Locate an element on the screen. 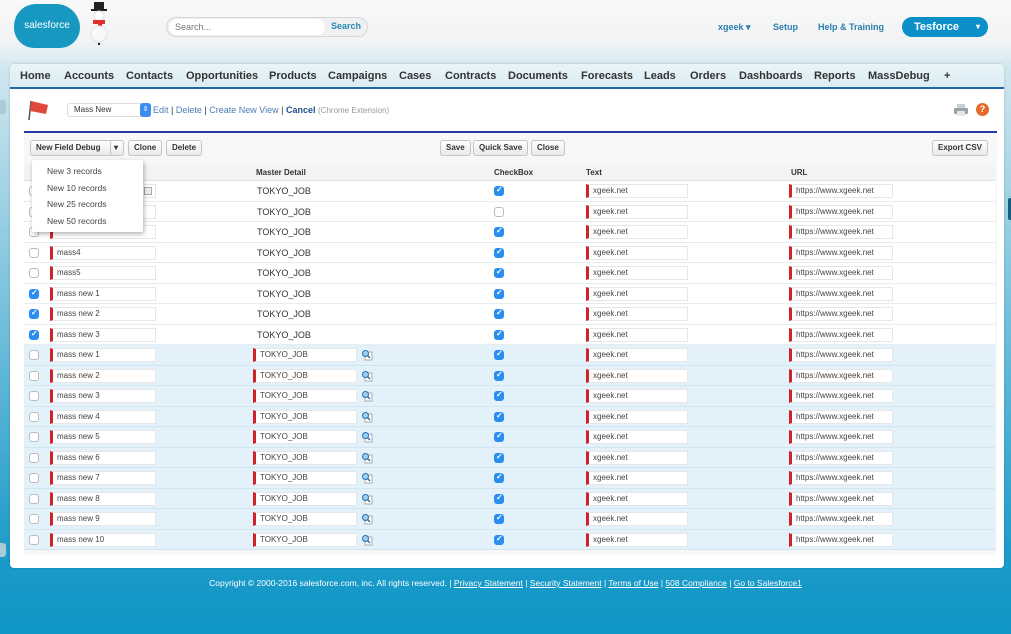  search-input is located at coordinates (247, 27).